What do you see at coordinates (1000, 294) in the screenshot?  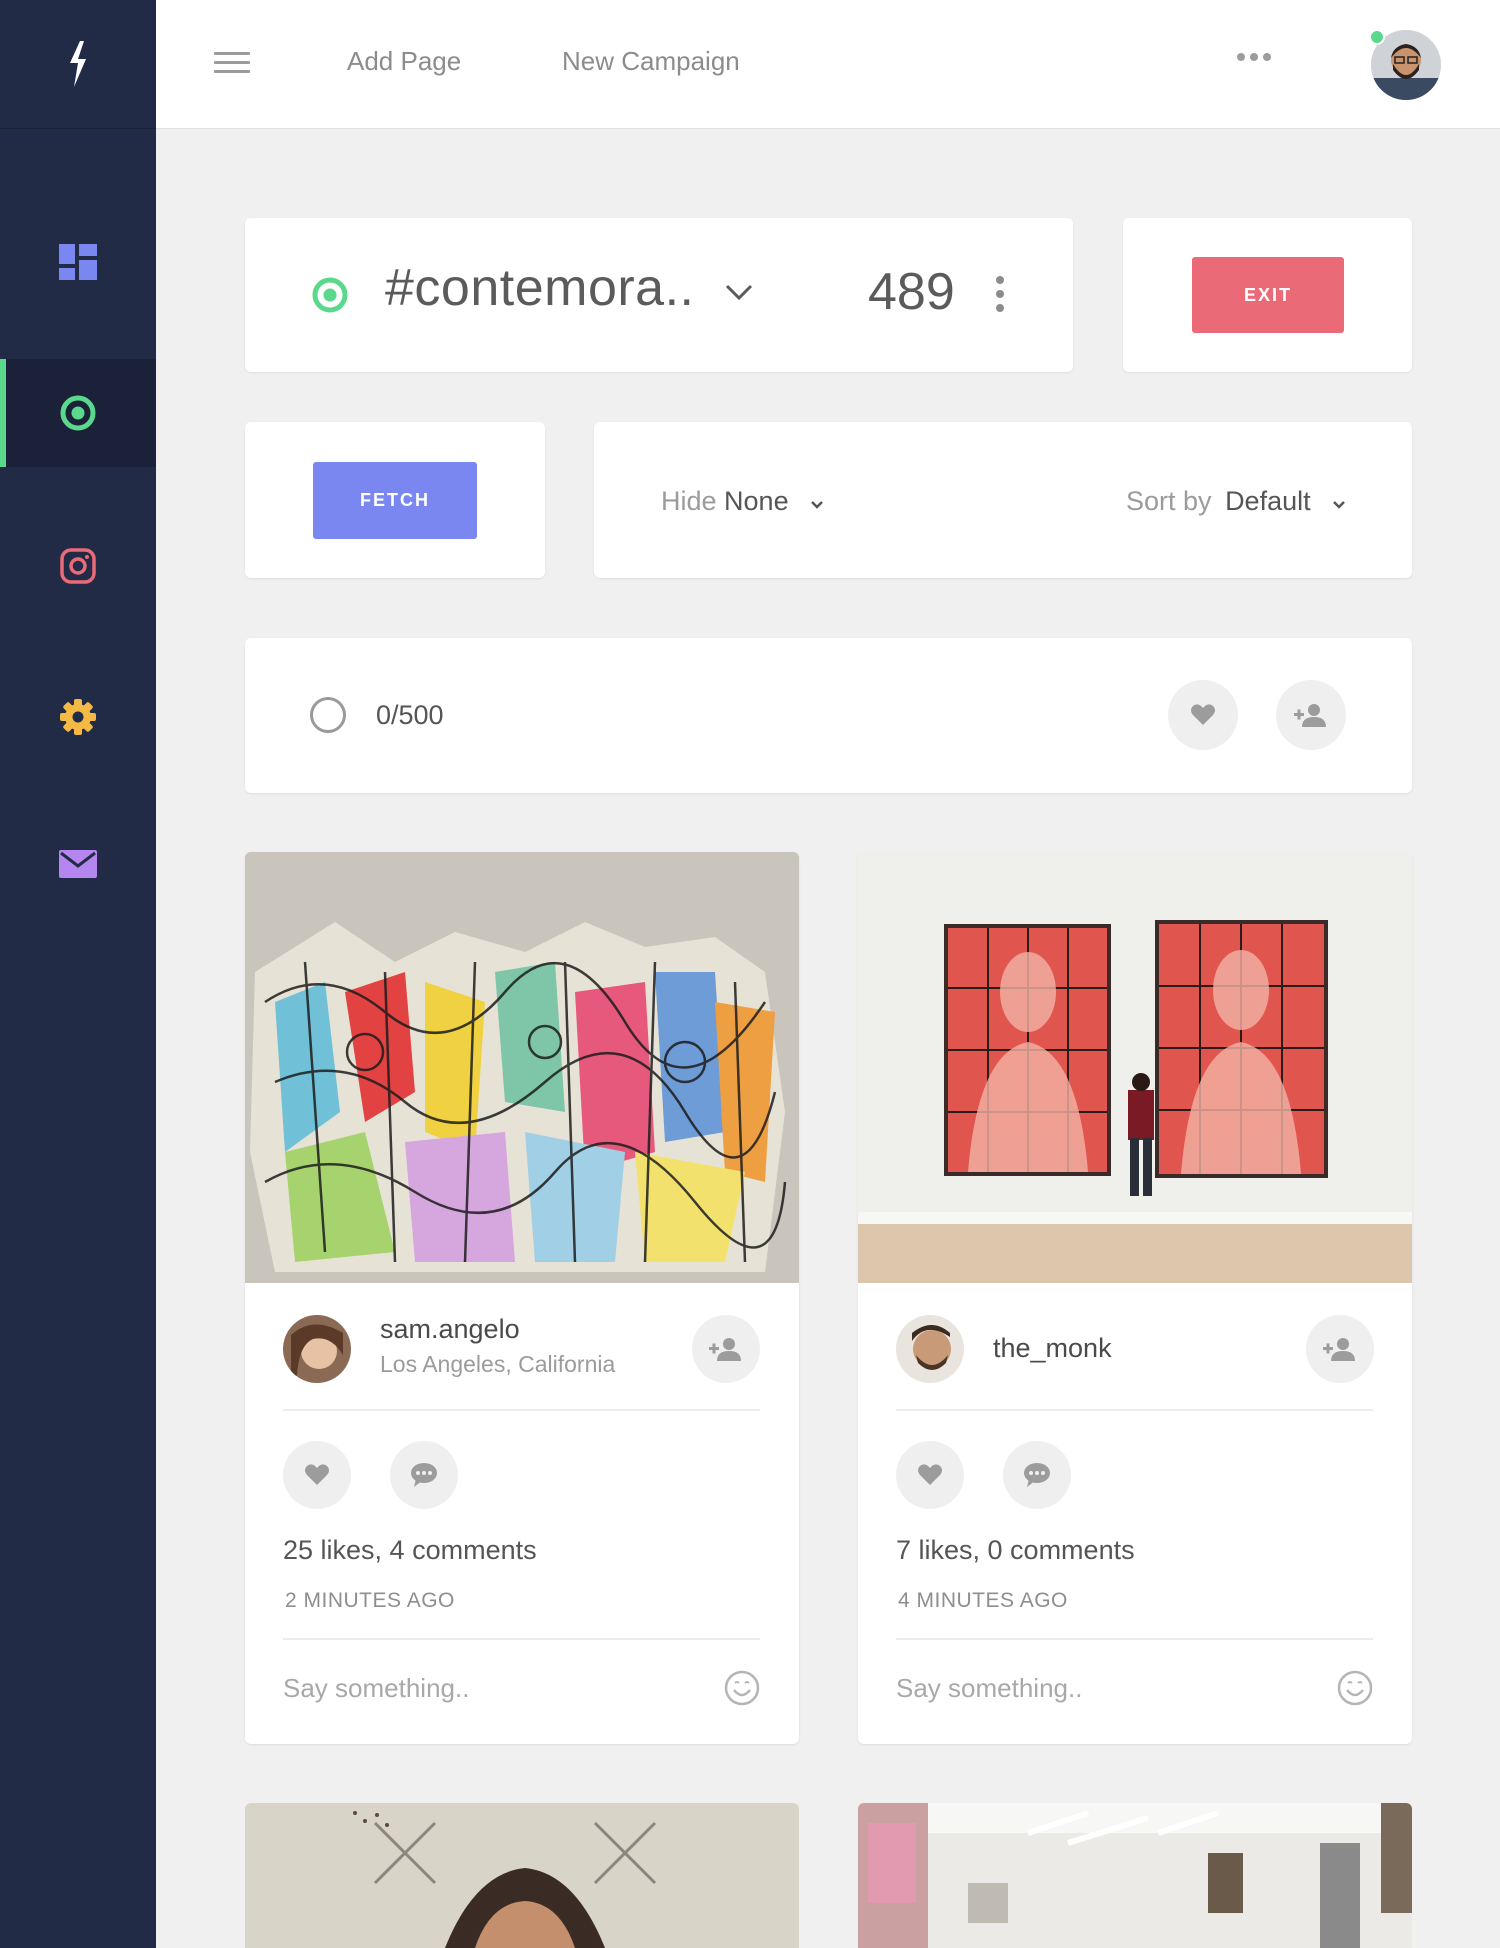 I see `more-vertical-icon` at bounding box center [1000, 294].